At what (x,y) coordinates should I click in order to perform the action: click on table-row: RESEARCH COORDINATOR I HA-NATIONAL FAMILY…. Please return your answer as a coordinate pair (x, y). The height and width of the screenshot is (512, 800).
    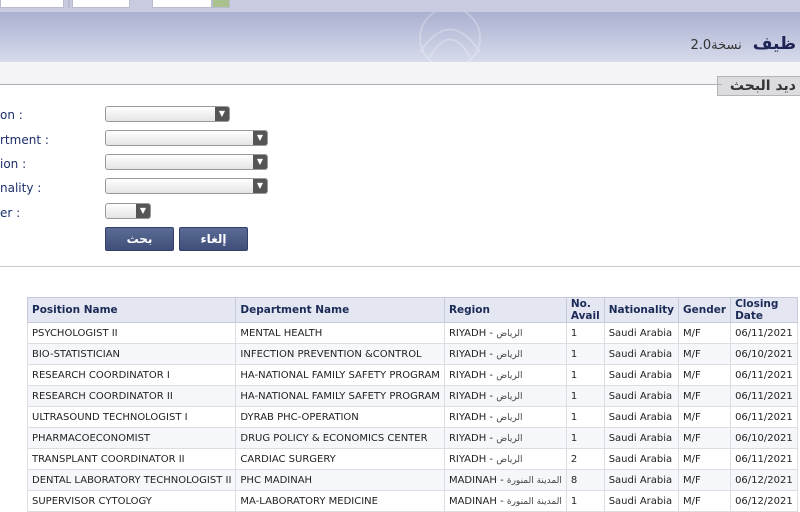
    Looking at the image, I should click on (412, 375).